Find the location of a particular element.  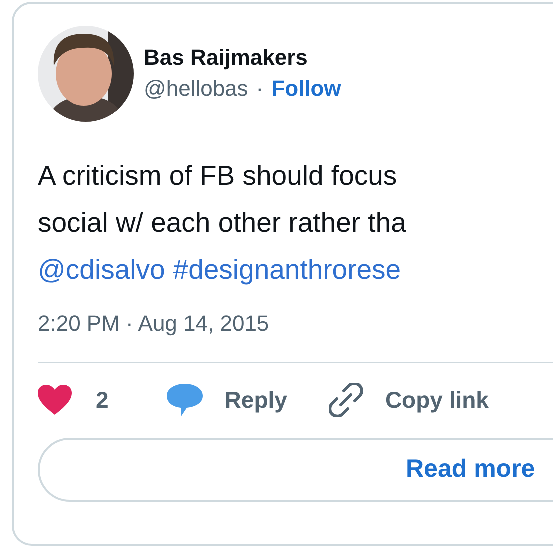

reply-label: Reply is located at coordinates (256, 400).